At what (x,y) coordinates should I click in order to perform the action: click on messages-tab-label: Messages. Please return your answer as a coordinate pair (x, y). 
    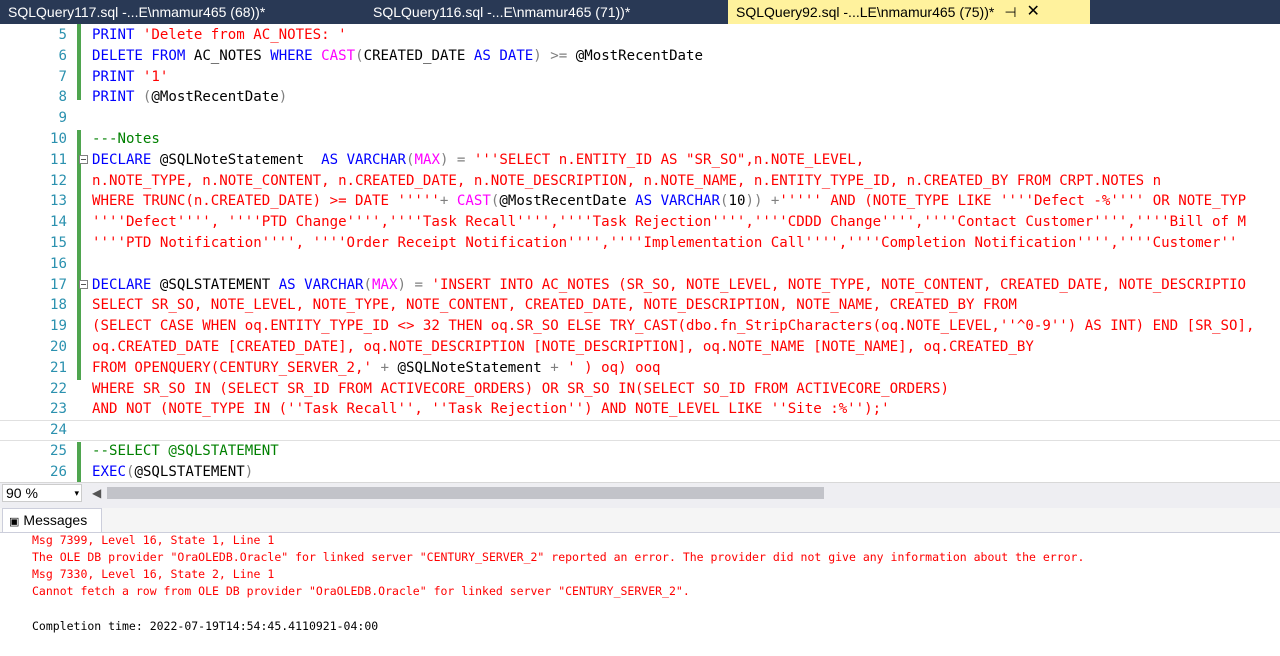
    Looking at the image, I should click on (55, 520).